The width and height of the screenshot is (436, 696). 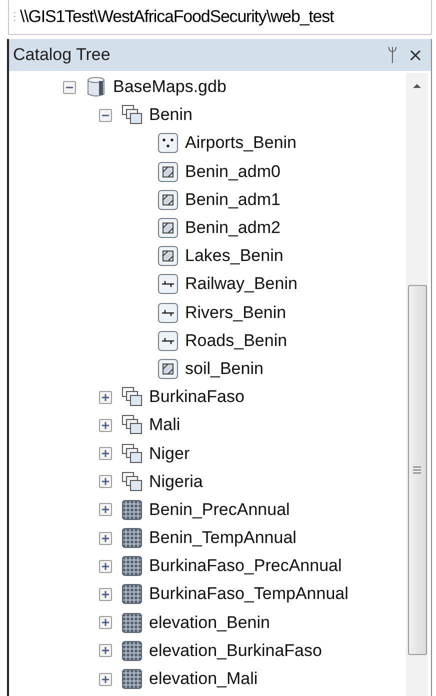 I want to click on grip-icon, so click(x=417, y=470).